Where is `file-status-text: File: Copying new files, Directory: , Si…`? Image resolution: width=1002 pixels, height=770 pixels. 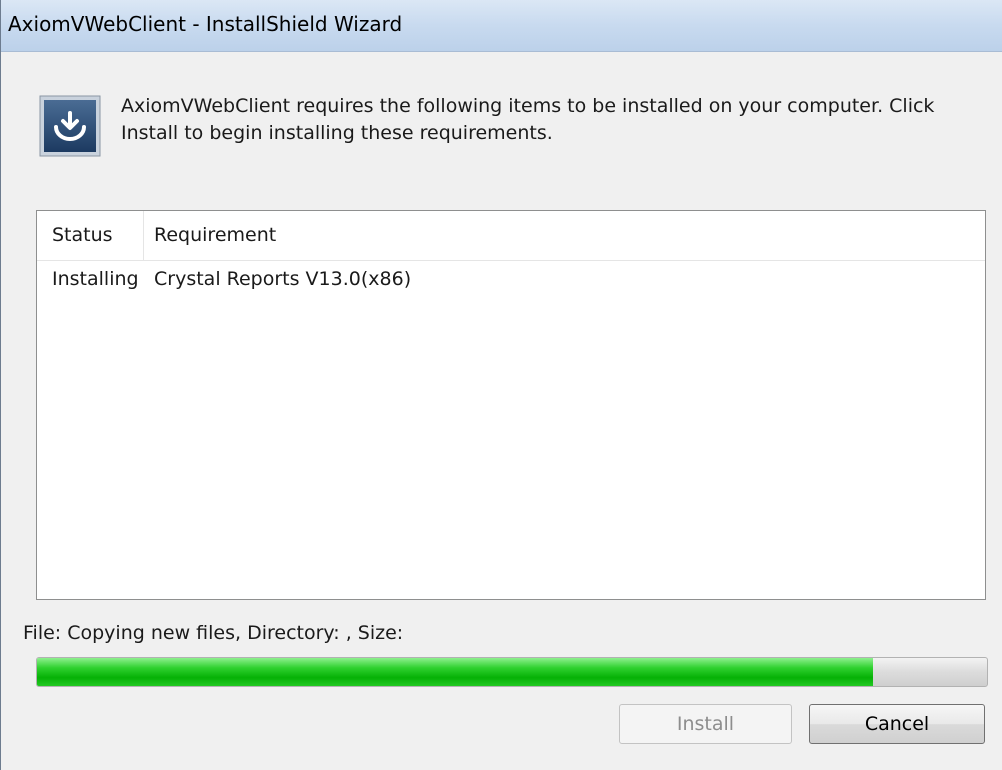 file-status-text: File: Copying new files, Directory: , Si… is located at coordinates (213, 633).